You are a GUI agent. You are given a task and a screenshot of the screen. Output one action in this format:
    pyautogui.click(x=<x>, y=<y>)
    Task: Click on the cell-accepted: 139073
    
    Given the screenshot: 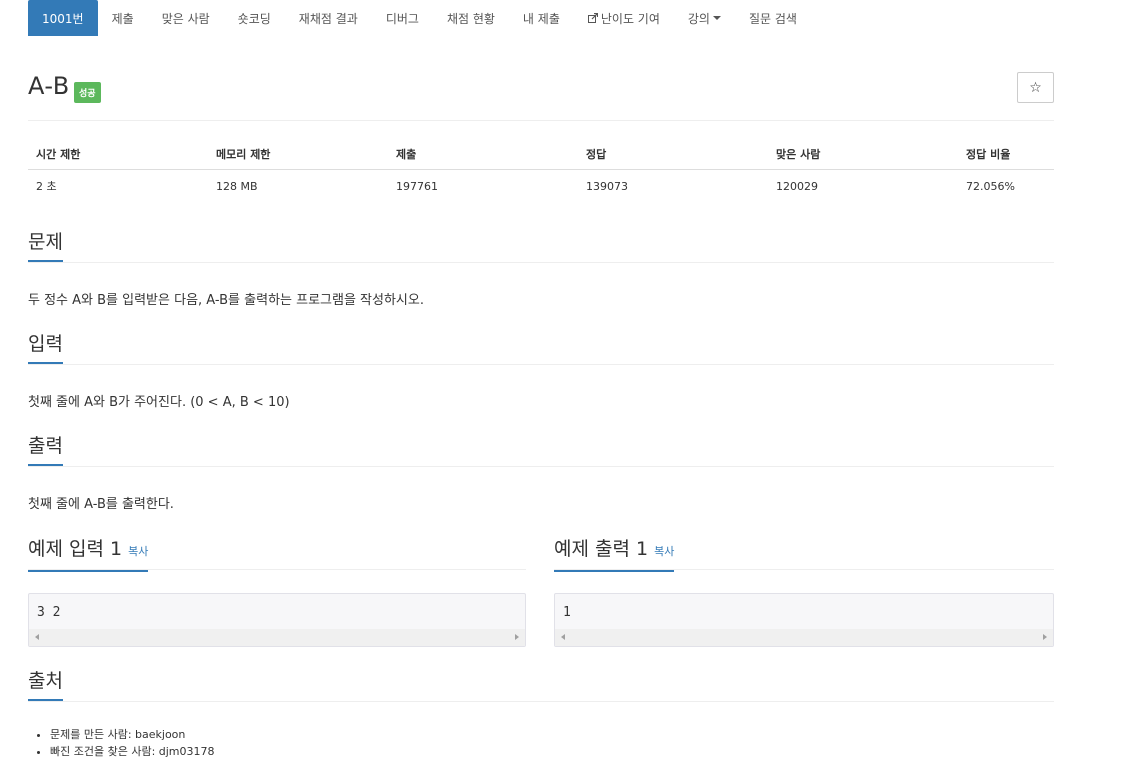 What is the action you would take?
    pyautogui.click(x=607, y=186)
    